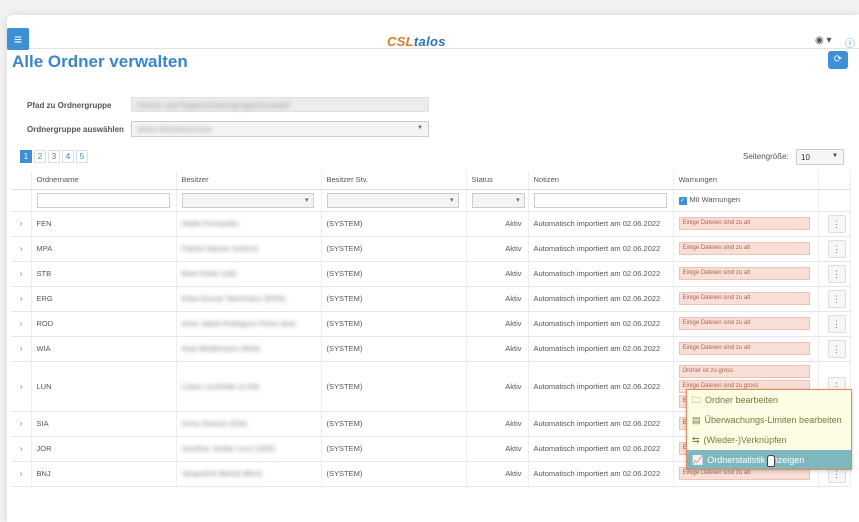 The width and height of the screenshot is (859, 522). What do you see at coordinates (766, 156) in the screenshot?
I see `page-size-label: Seitengröße:` at bounding box center [766, 156].